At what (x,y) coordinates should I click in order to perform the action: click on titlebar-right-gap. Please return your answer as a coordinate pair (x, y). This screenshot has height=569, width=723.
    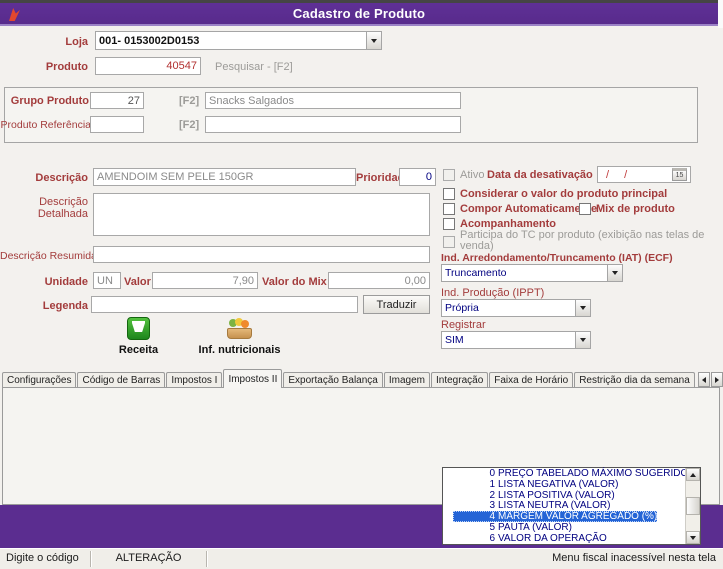
    Looking at the image, I should click on (720, 14).